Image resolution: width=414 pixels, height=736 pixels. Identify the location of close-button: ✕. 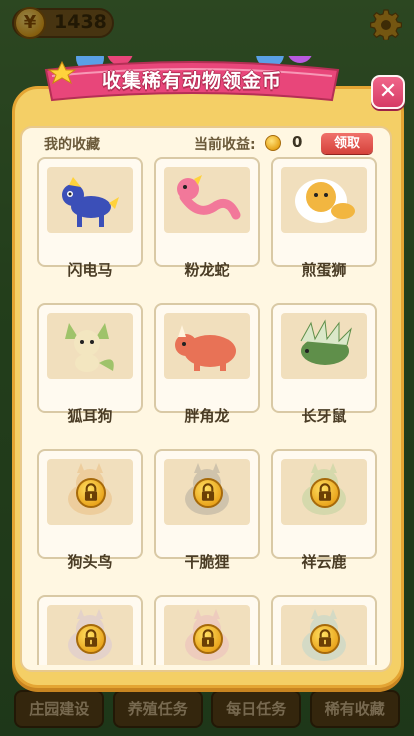
(388, 92).